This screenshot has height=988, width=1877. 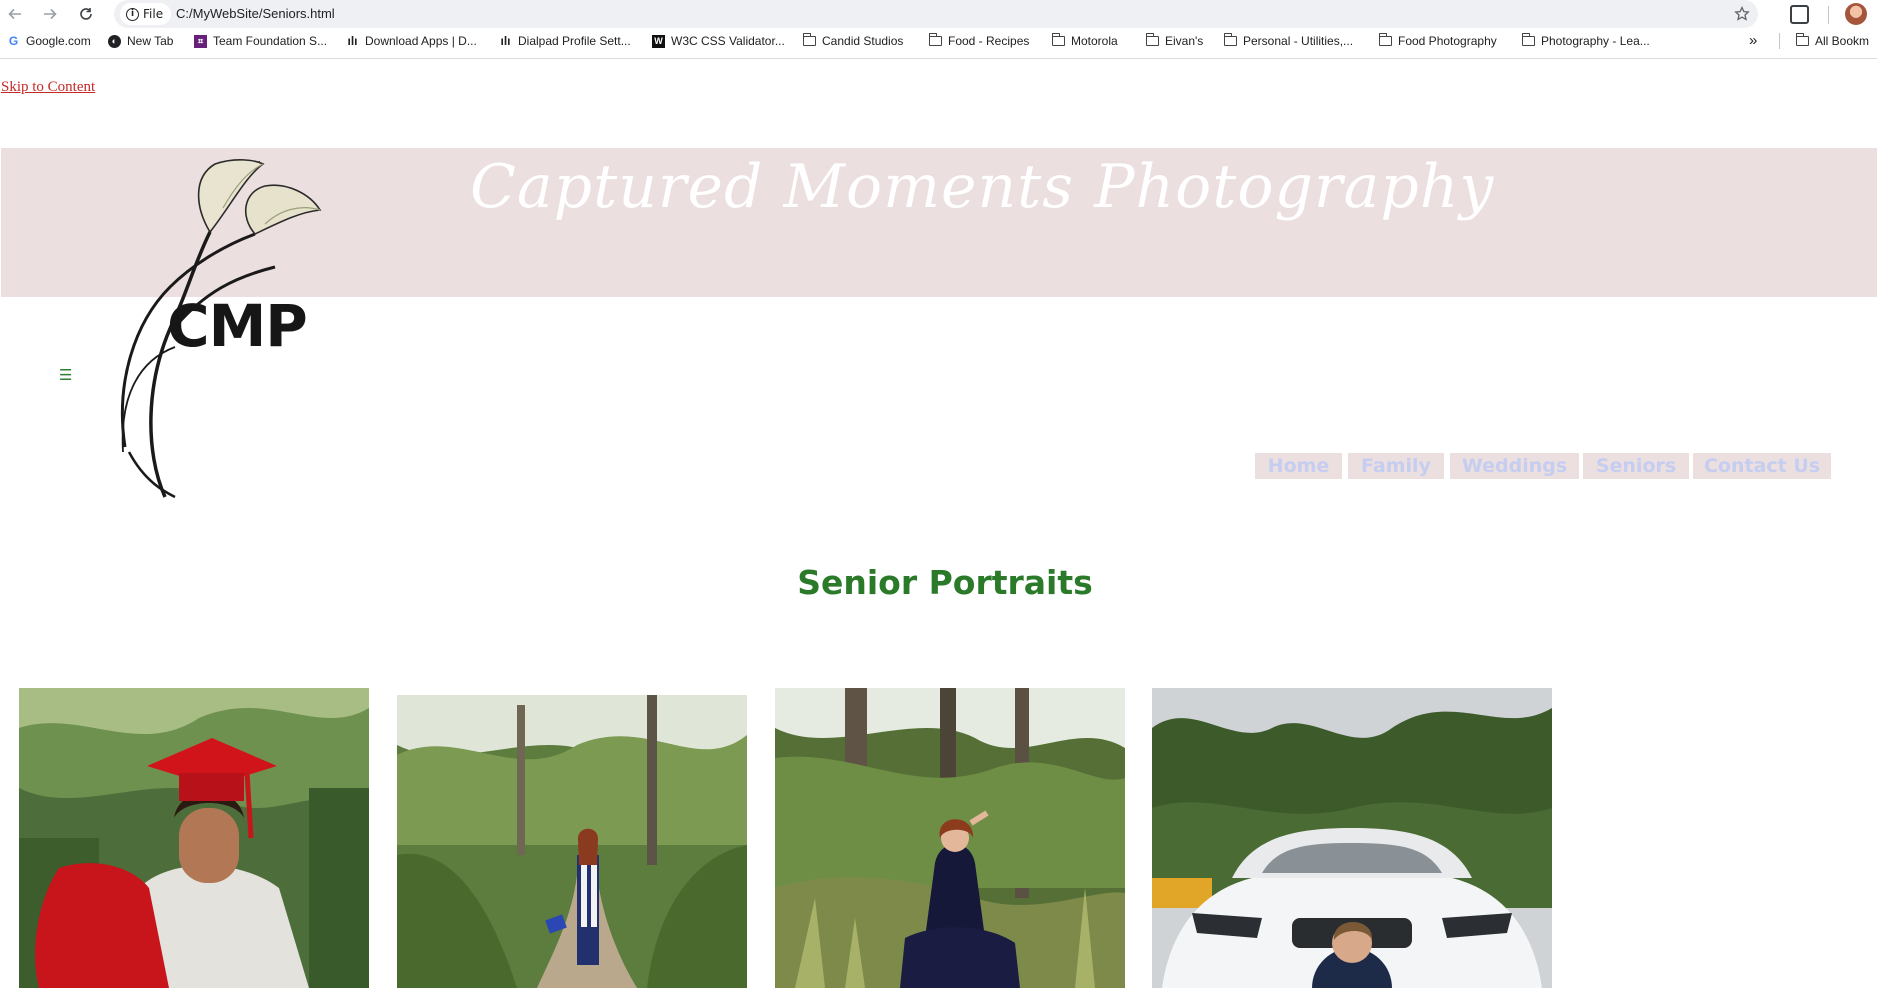 I want to click on bookmark-star-button, so click(x=1742, y=15).